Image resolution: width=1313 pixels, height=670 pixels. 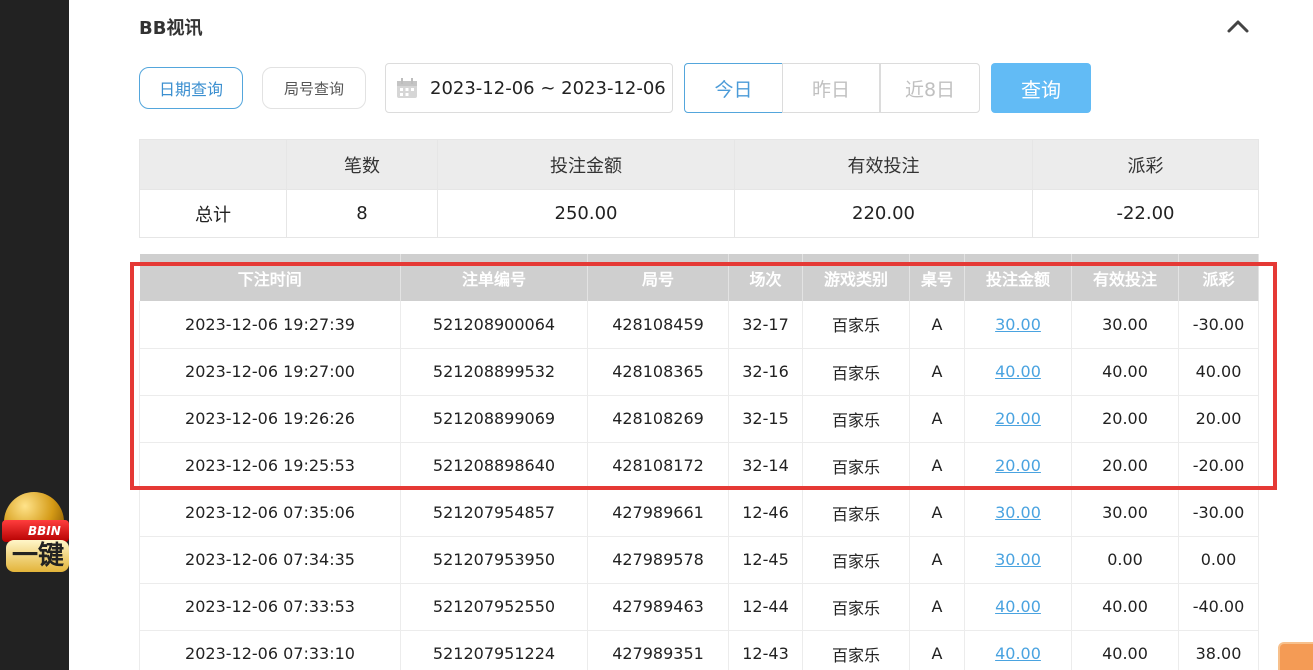 I want to click on cell-order-no: 521207954857, so click(x=494, y=513).